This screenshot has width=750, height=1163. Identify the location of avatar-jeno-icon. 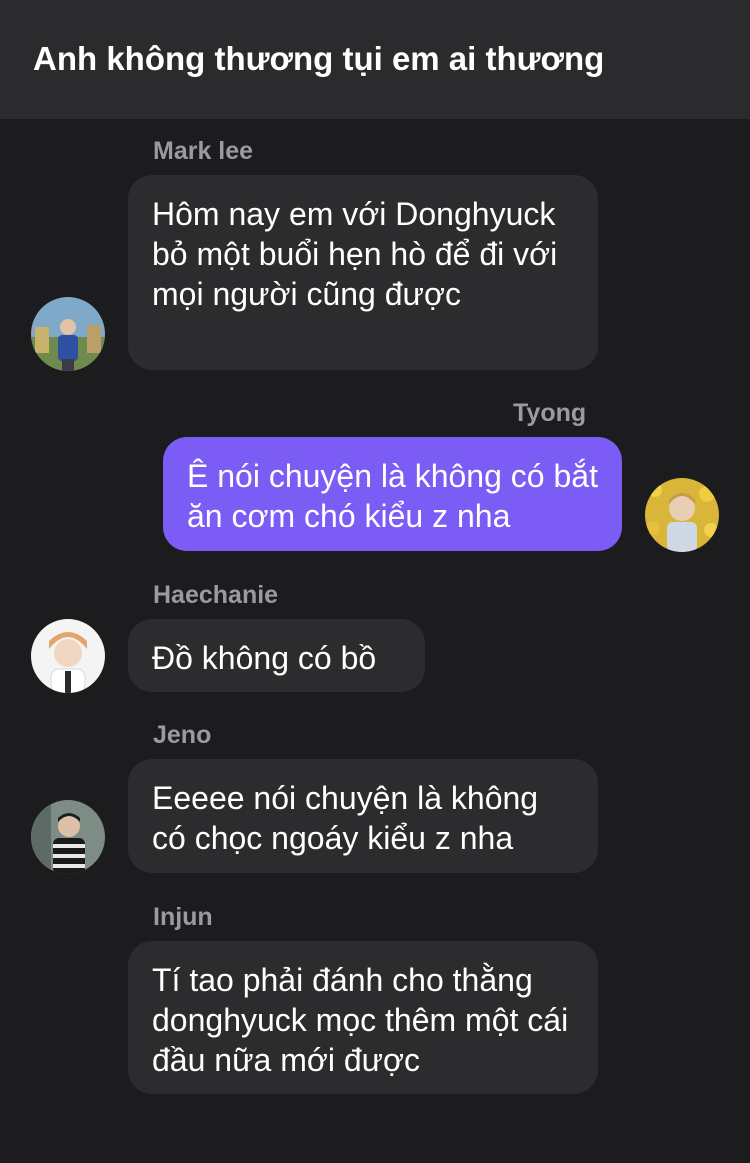
(68, 837).